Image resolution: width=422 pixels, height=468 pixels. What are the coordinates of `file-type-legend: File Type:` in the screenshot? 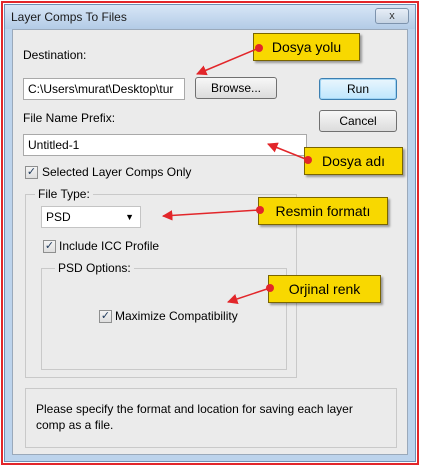 It's located at (64, 194).